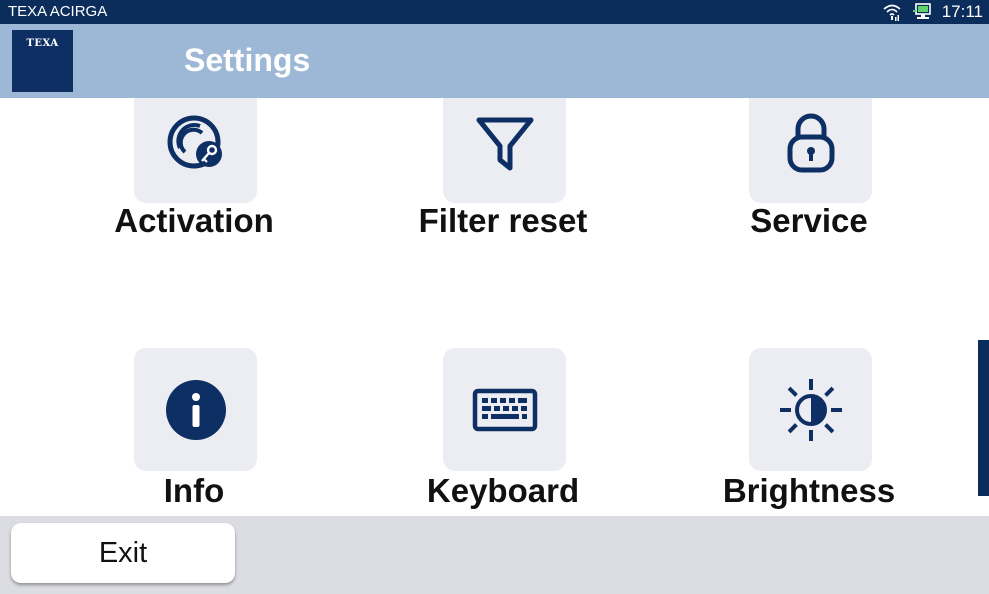 The height and width of the screenshot is (594, 989). What do you see at coordinates (194, 220) in the screenshot?
I see `tile-activation-label: Activation` at bounding box center [194, 220].